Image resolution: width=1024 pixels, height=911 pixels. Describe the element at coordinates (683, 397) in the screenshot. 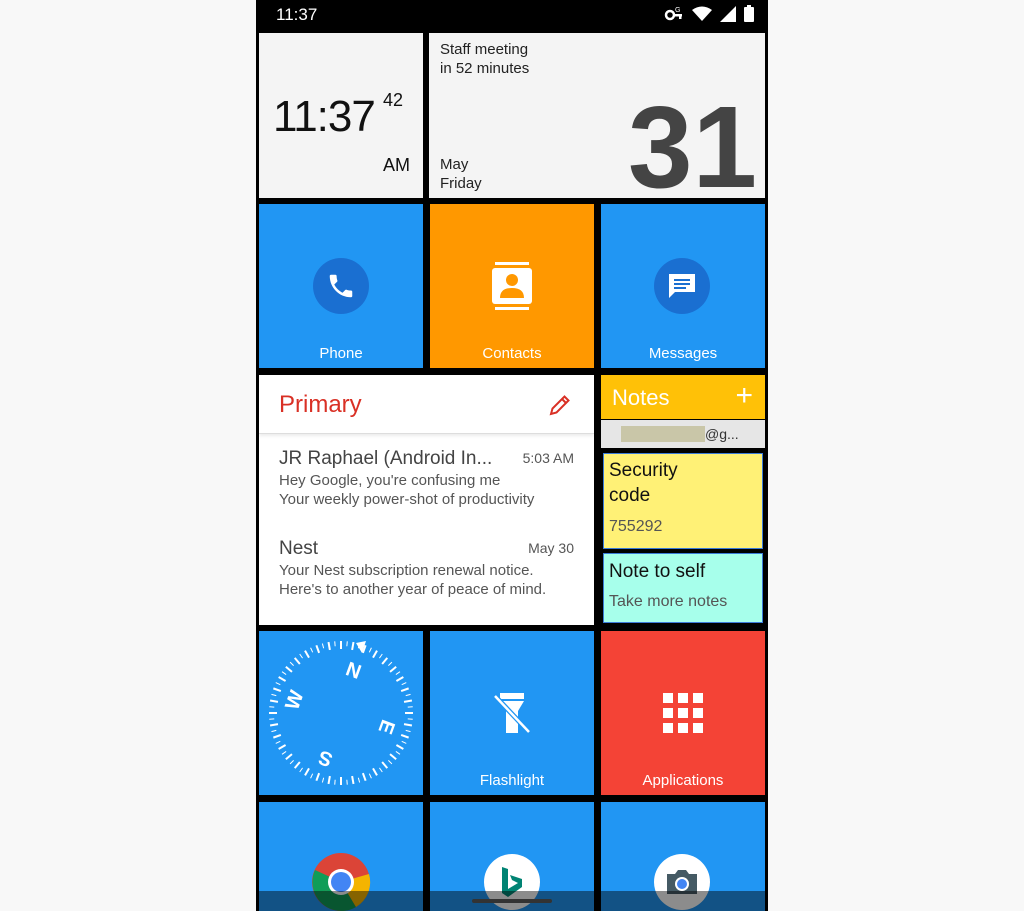

I see `notes-header: Notes +` at that location.